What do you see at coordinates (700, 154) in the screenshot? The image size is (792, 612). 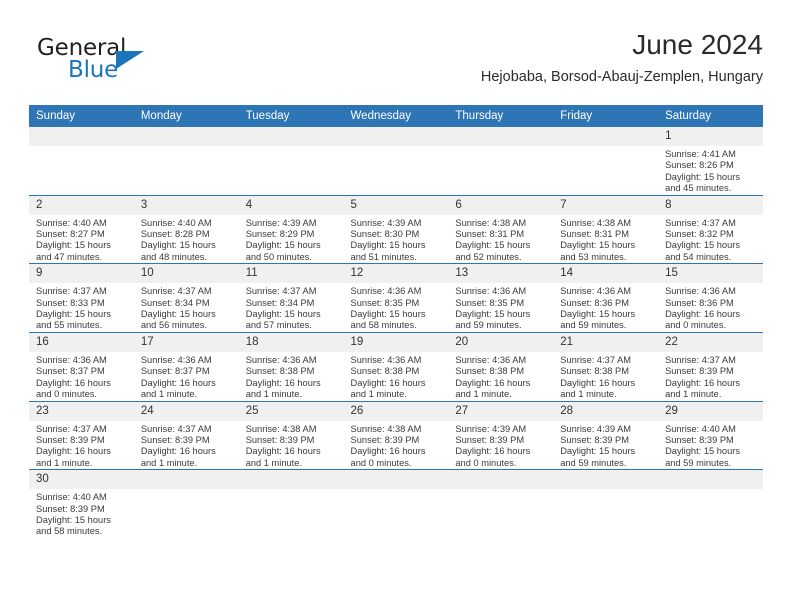 I see `sunrise-text: Sunrise: 4:41 AM` at bounding box center [700, 154].